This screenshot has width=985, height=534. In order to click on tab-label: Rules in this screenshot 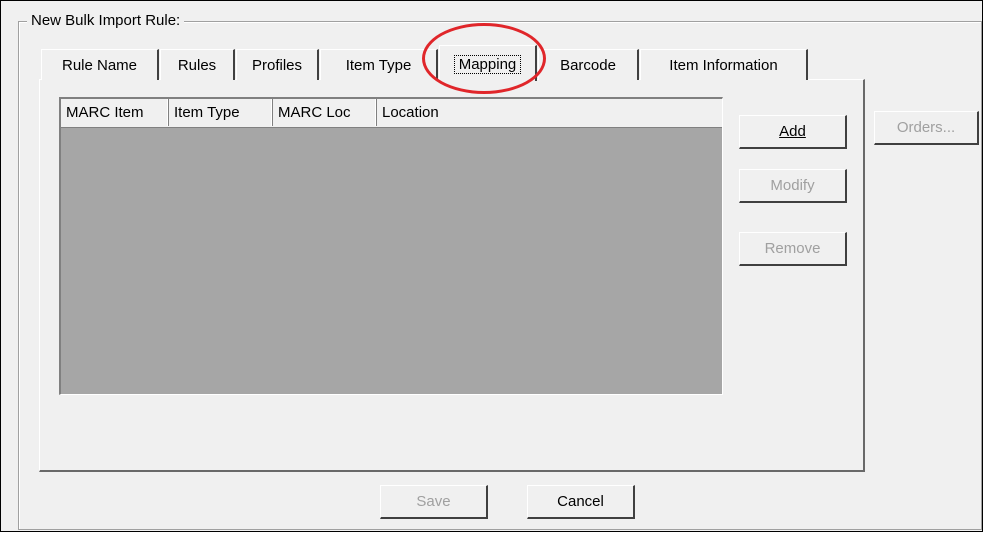, I will do `click(197, 65)`.